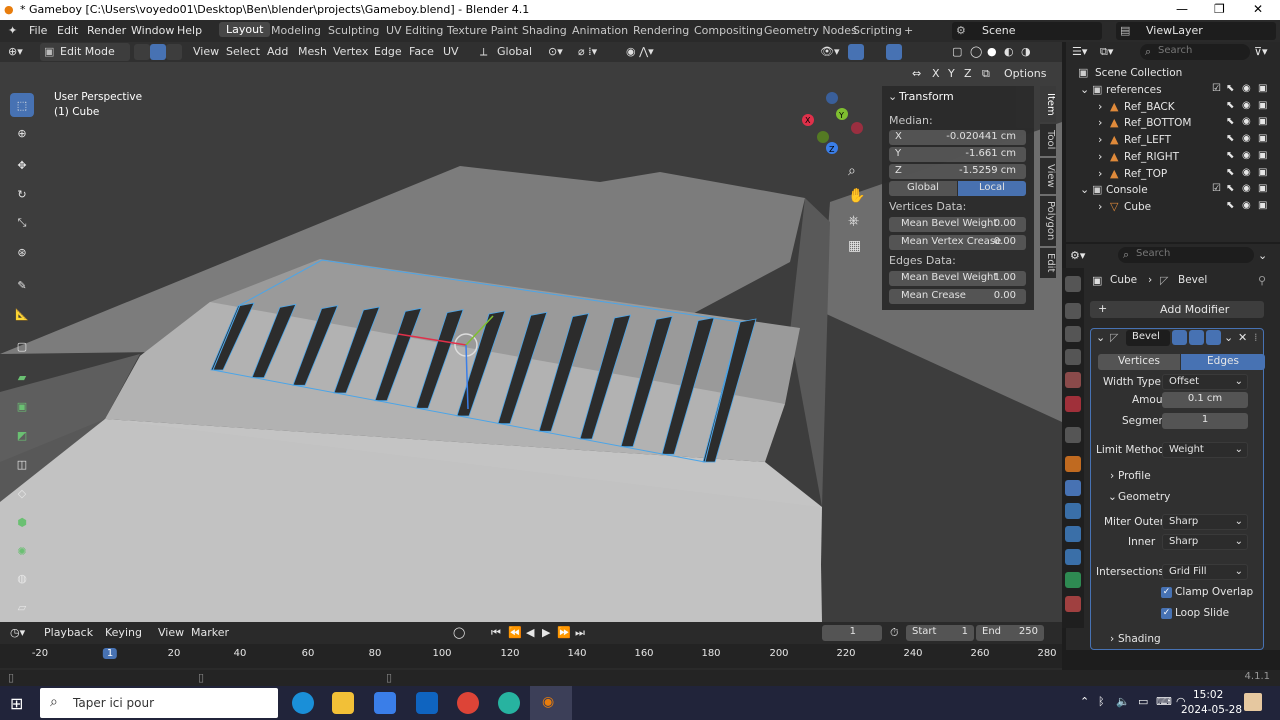  What do you see at coordinates (1139, 362) in the screenshot?
I see `affect-vertices-toggle: Vertices` at bounding box center [1139, 362].